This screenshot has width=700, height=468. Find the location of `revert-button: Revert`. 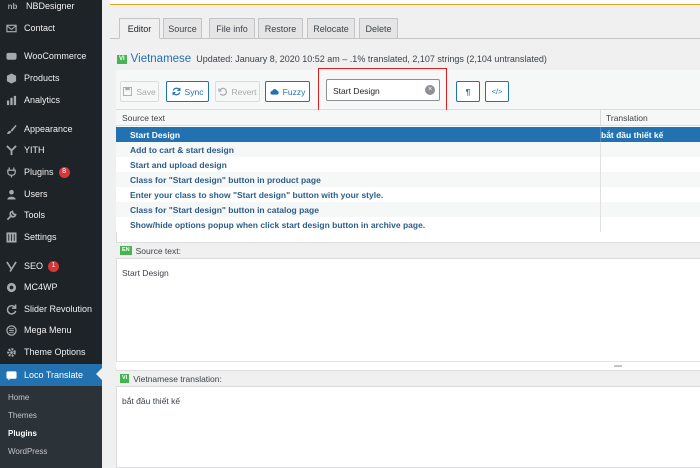

revert-button: Revert is located at coordinates (237, 91).